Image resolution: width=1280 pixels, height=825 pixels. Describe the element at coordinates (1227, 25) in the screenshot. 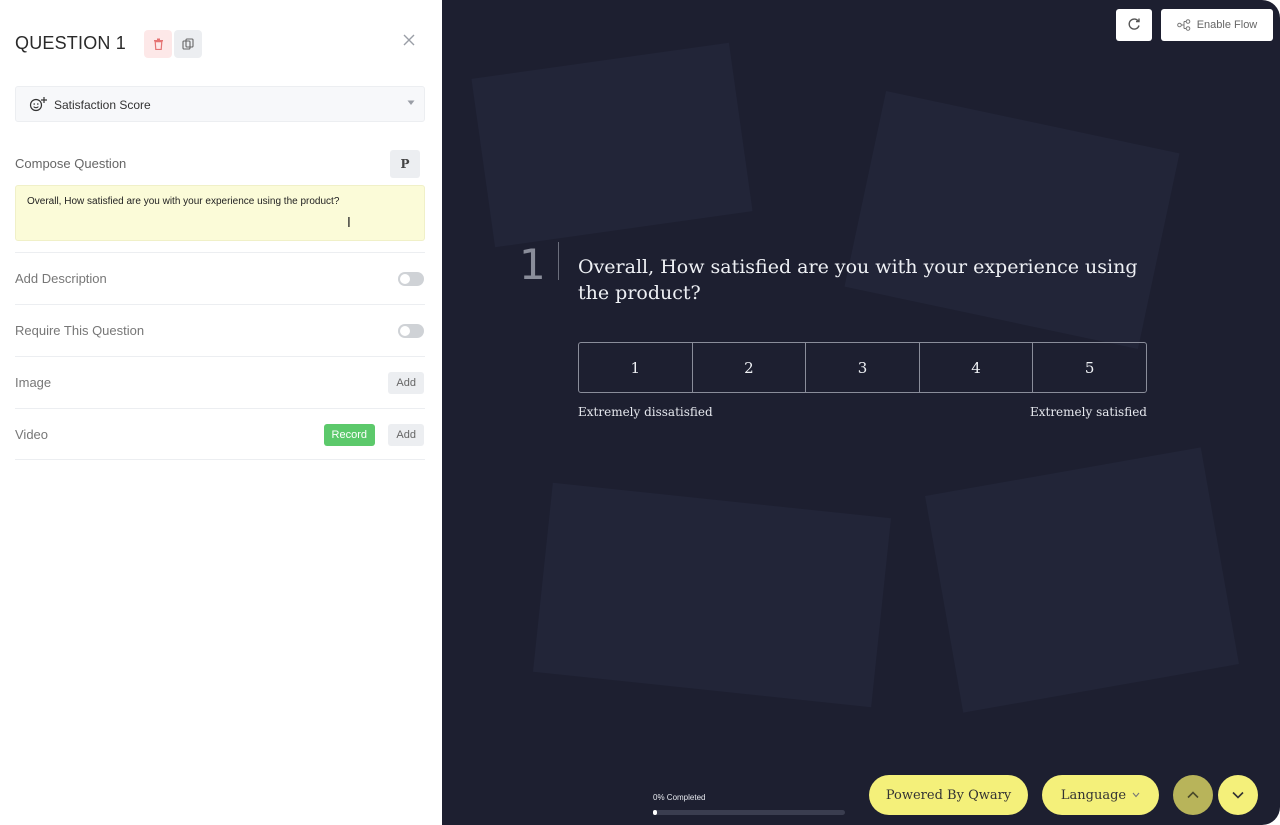

I see `enable-flow-label: Enable Flow` at that location.